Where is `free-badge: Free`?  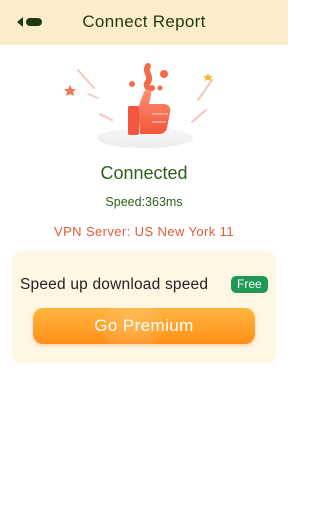 free-badge: Free is located at coordinates (249, 284).